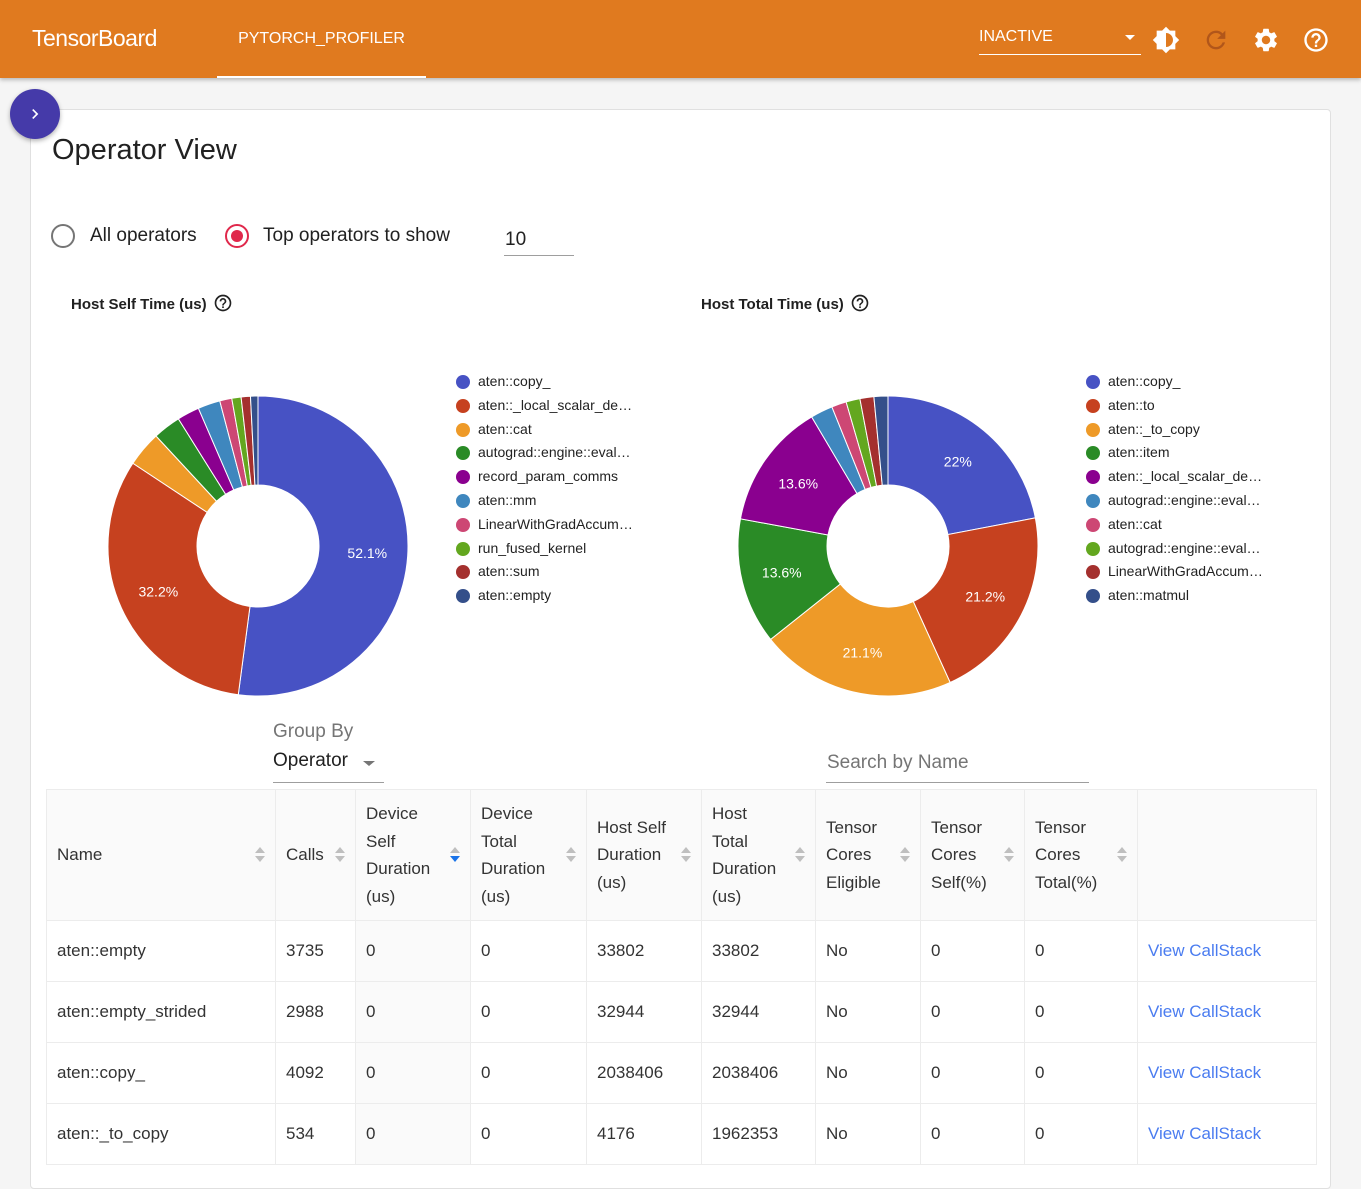  What do you see at coordinates (1016, 36) in the screenshot?
I see `run-selector-value: INACTIVE` at bounding box center [1016, 36].